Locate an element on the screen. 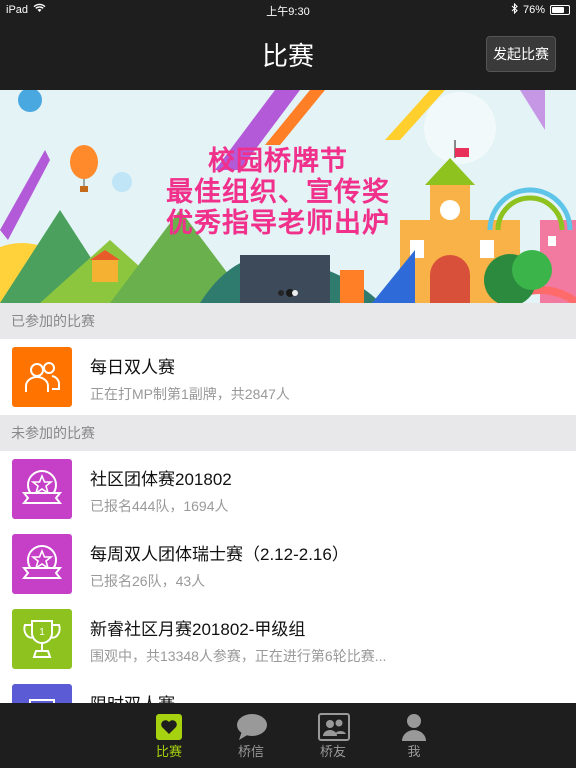  match-name: 每周双人团体瑞士赛（2.12-2.16） is located at coordinates (219, 554).